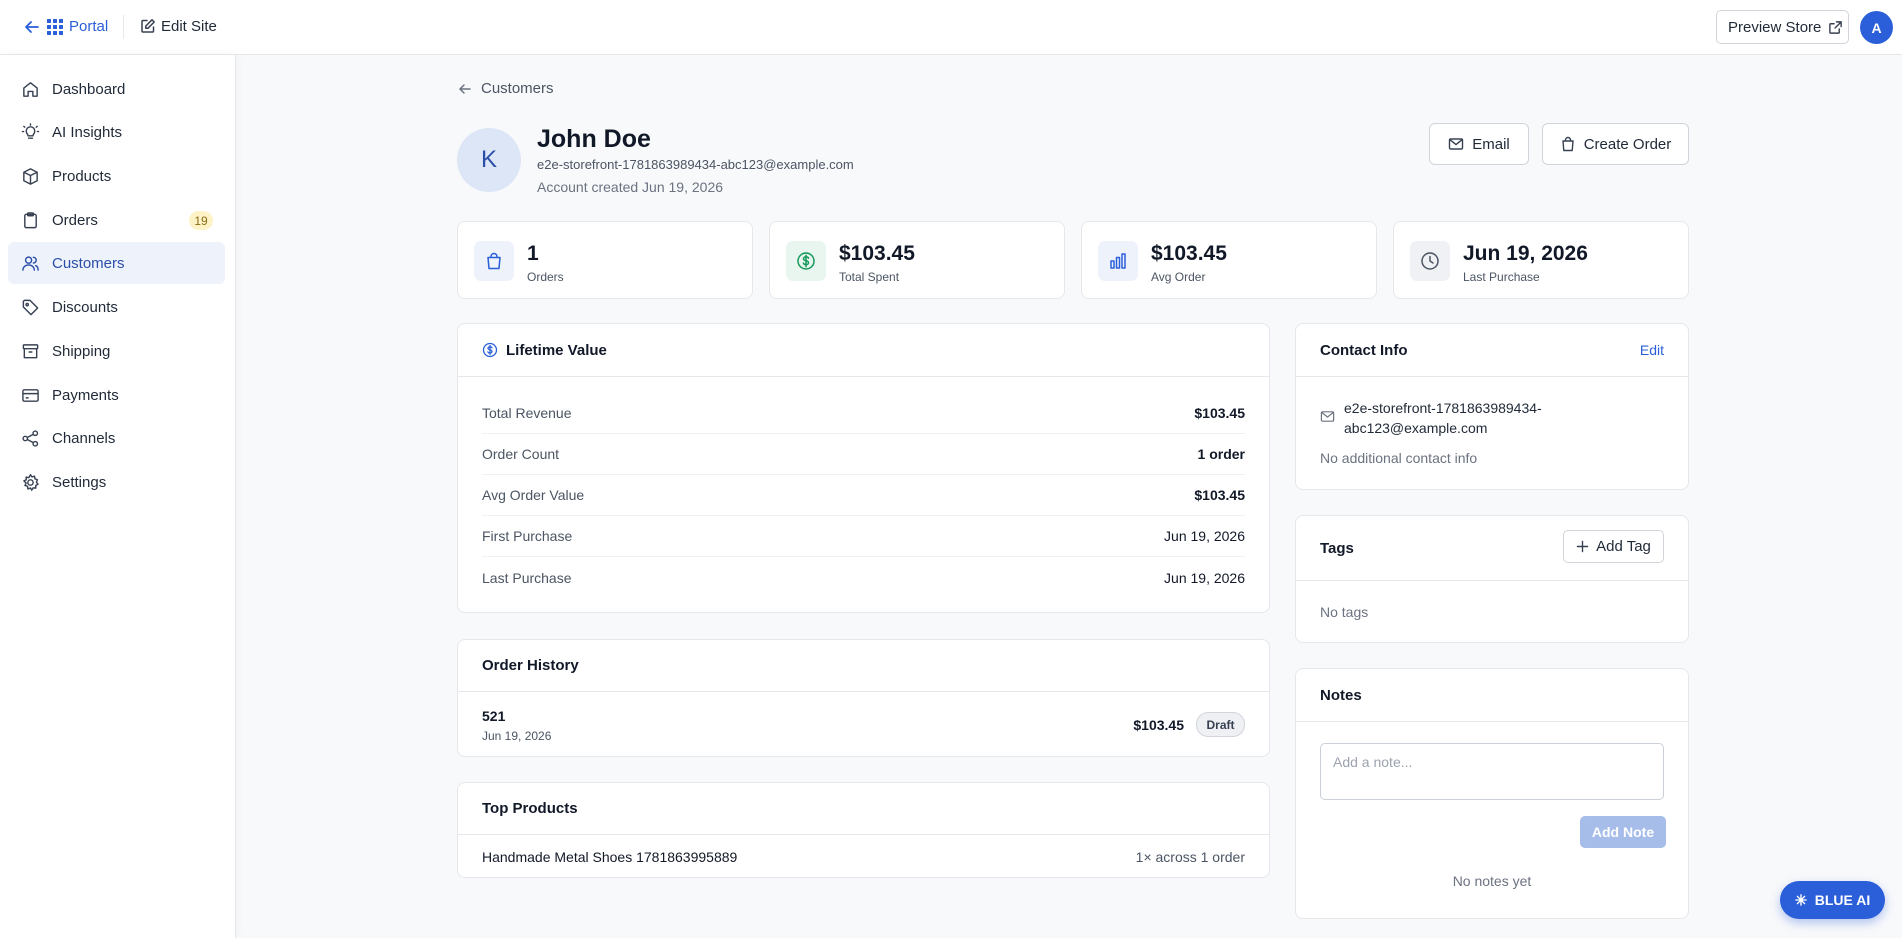  Describe the element at coordinates (863, 536) in the screenshot. I see `lv-row-first-purchase: First Purchase Jun 19, 2026` at that location.